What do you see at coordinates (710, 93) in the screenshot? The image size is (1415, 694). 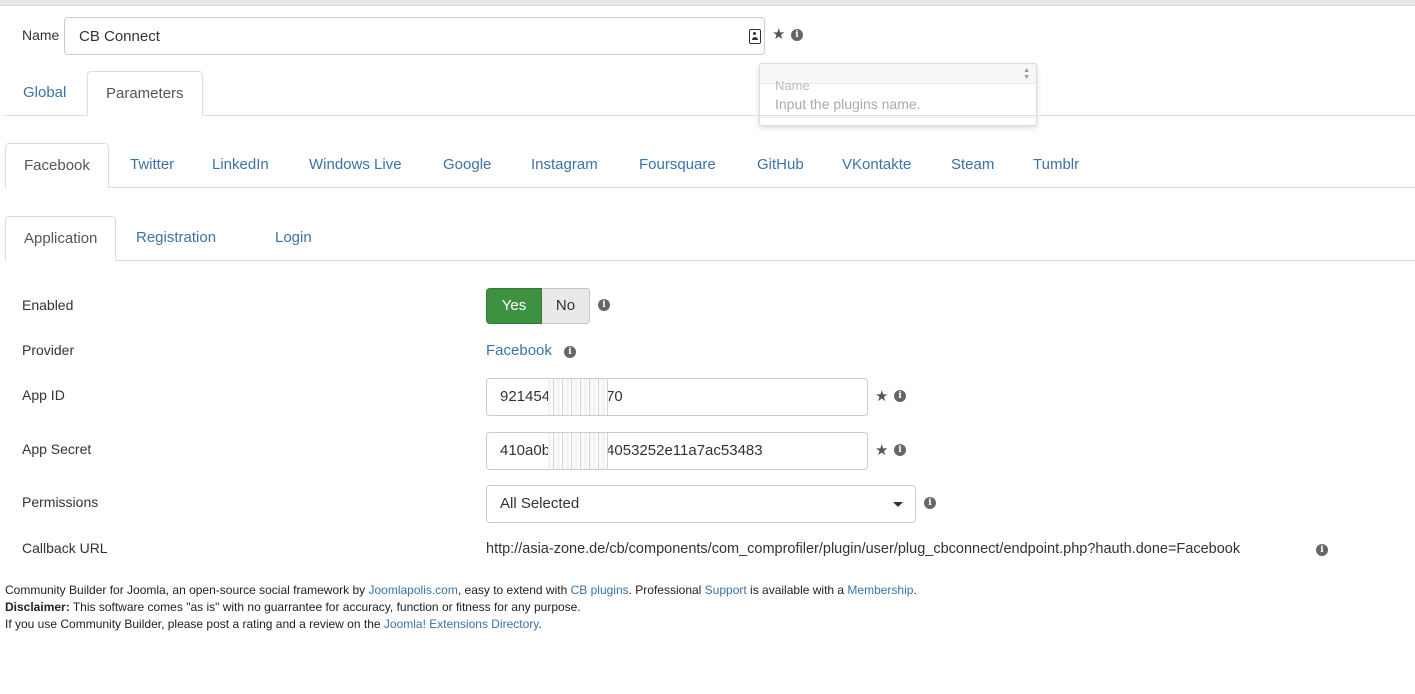 I see `main-tabs: Global Parameters` at bounding box center [710, 93].